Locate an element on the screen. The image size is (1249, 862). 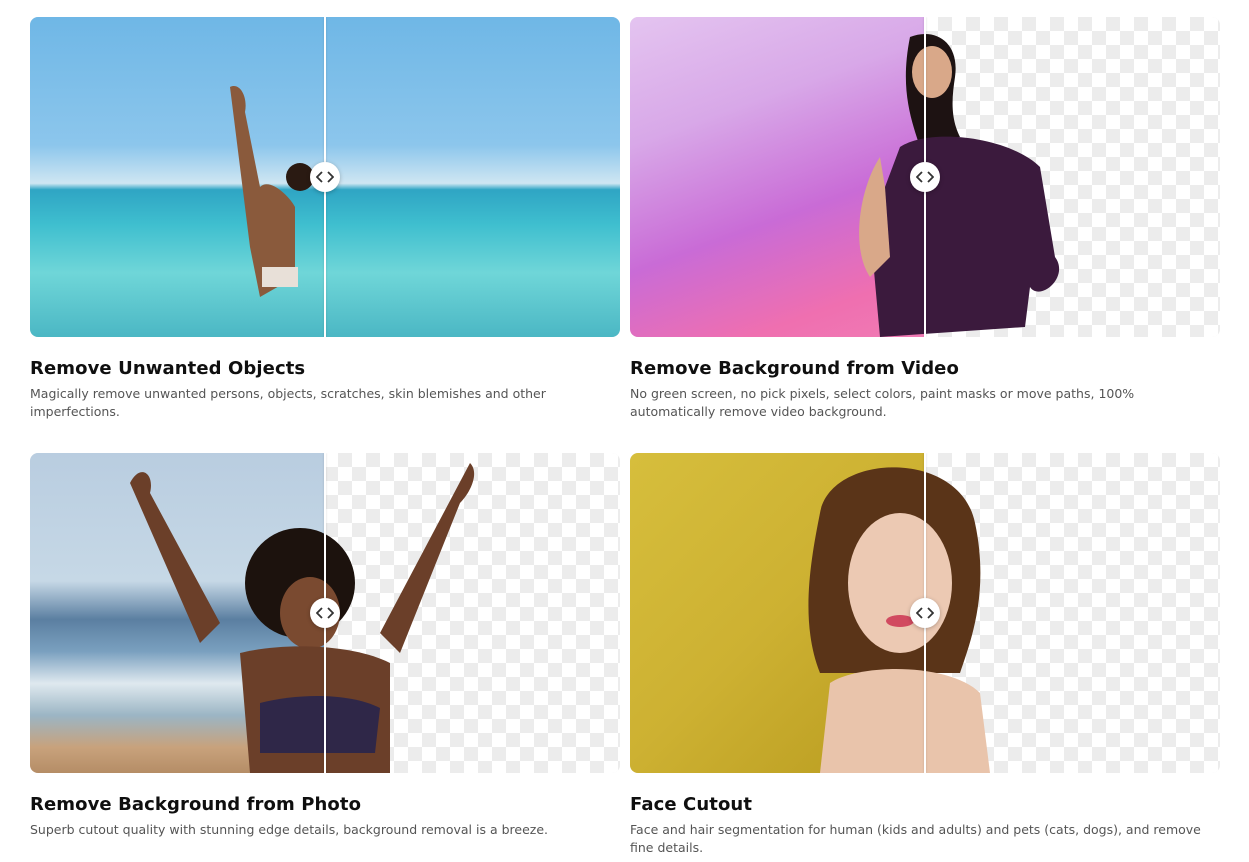
swimmer-figure is located at coordinates (272, 191).